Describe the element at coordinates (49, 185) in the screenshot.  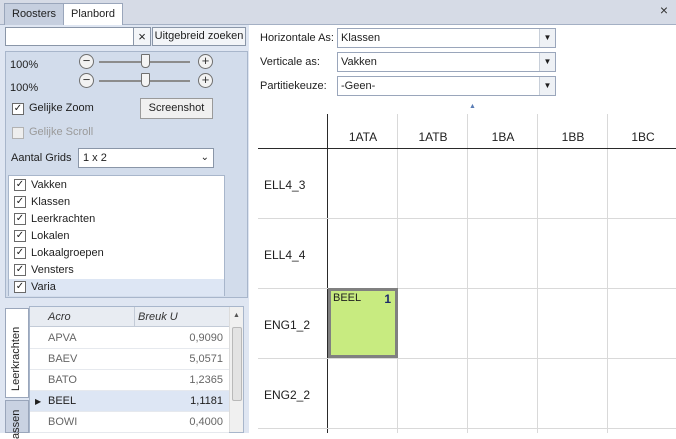
I see `list-item-label: Vakken` at that location.